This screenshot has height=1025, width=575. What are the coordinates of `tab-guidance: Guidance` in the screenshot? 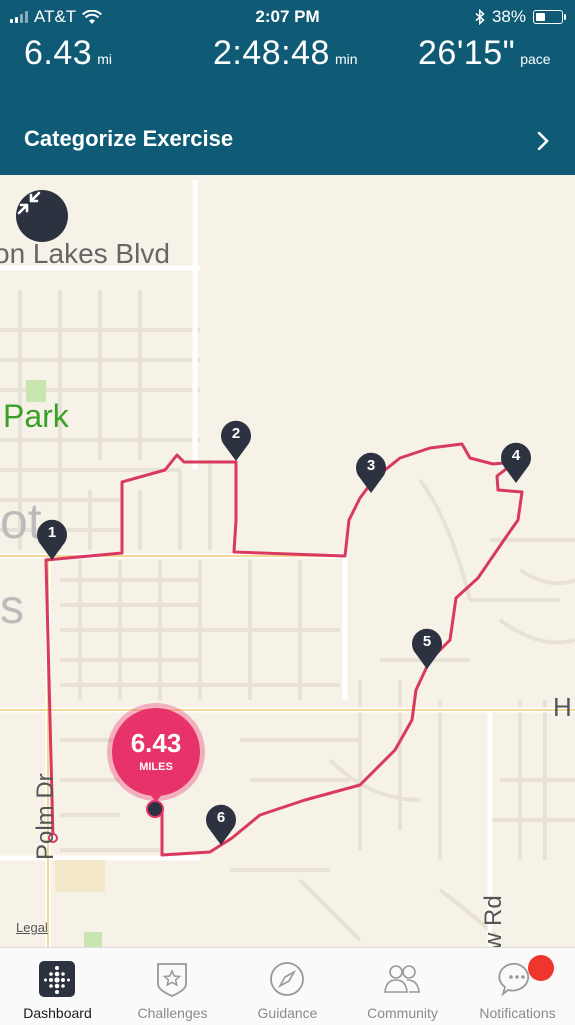 It's located at (287, 986).